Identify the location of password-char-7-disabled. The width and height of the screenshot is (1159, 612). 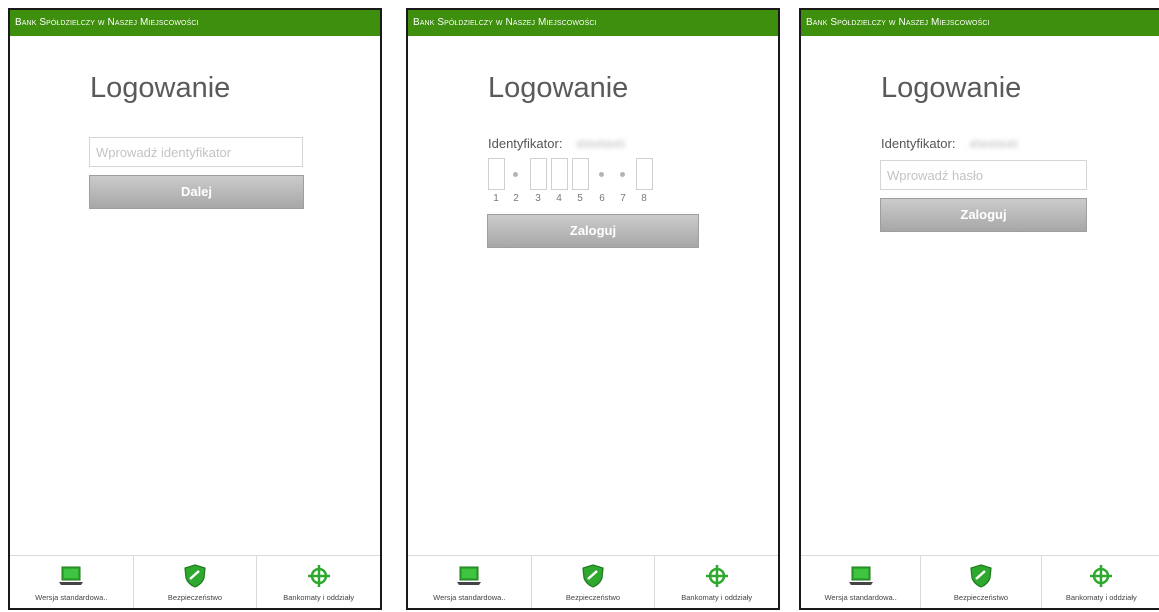
(622, 174).